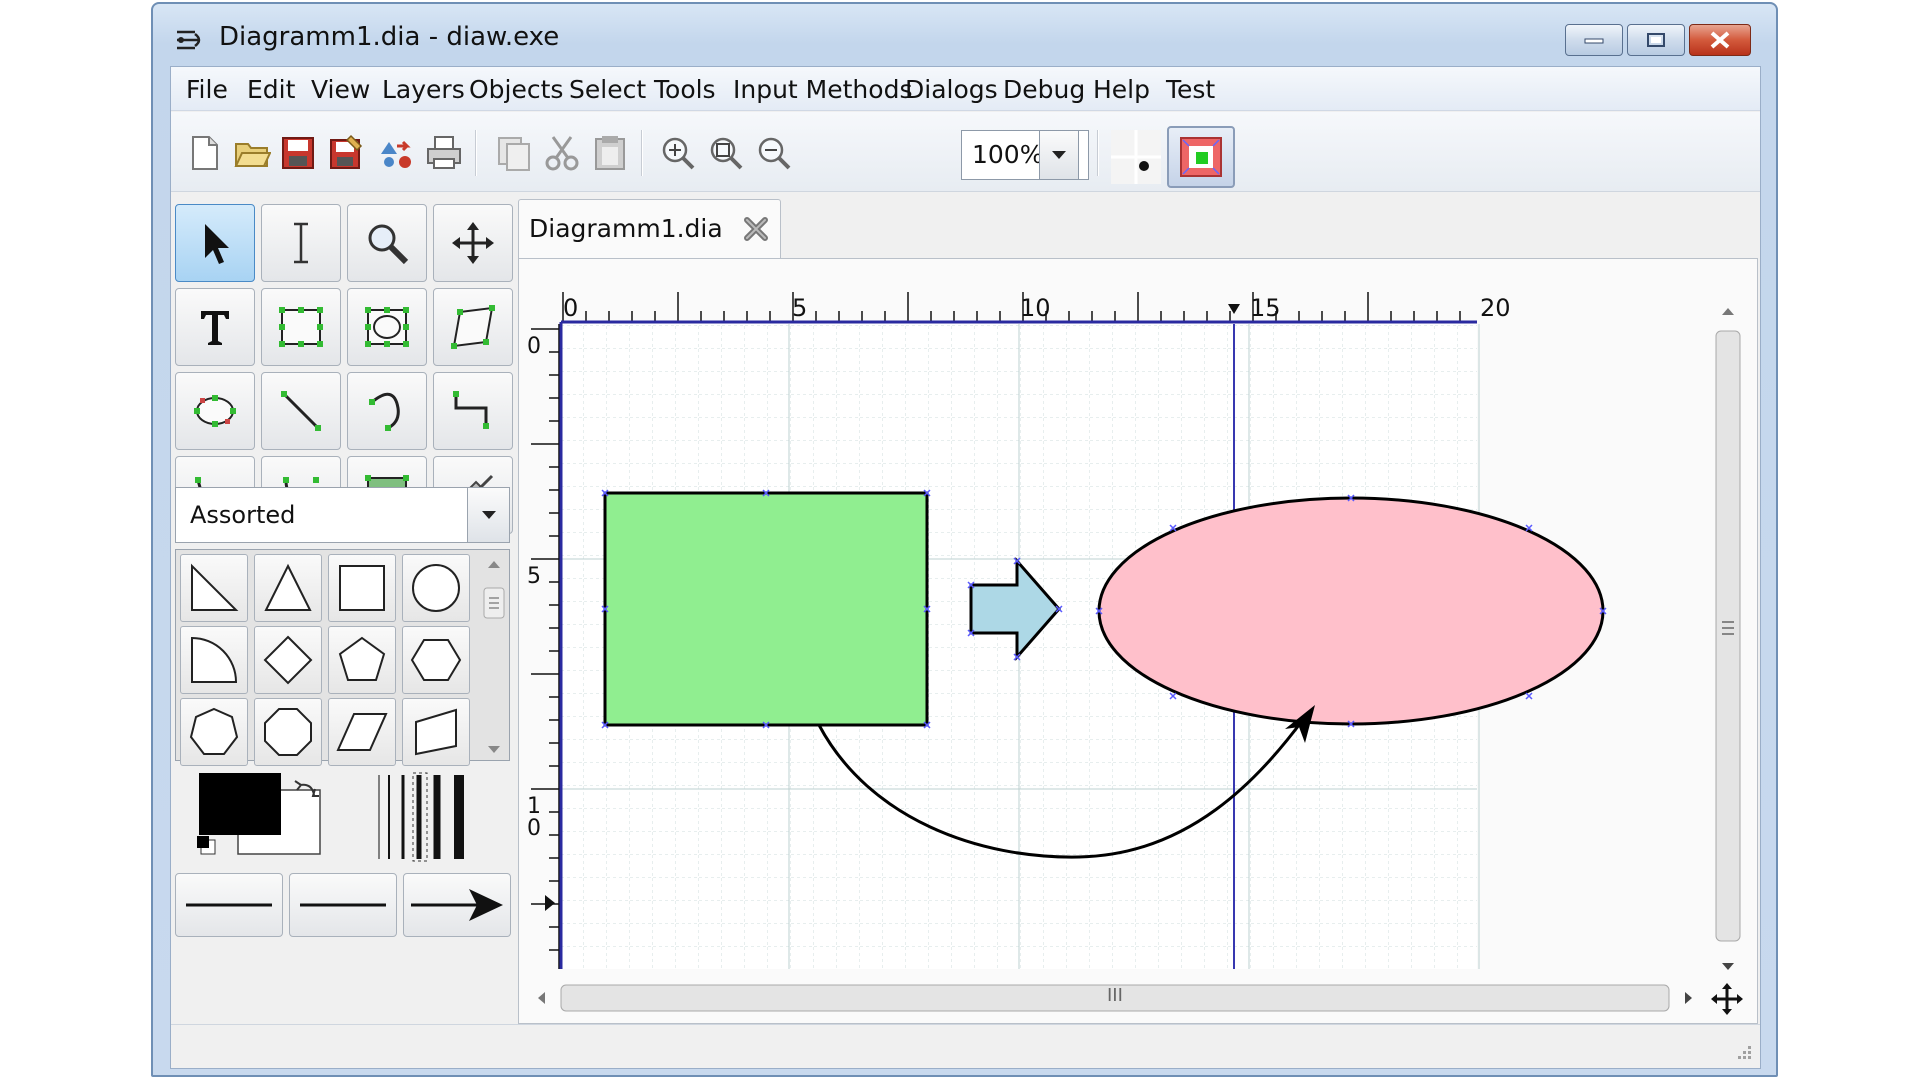 The width and height of the screenshot is (1920, 1080). Describe the element at coordinates (229, 905) in the screenshot. I see `start-arrow-button` at that location.